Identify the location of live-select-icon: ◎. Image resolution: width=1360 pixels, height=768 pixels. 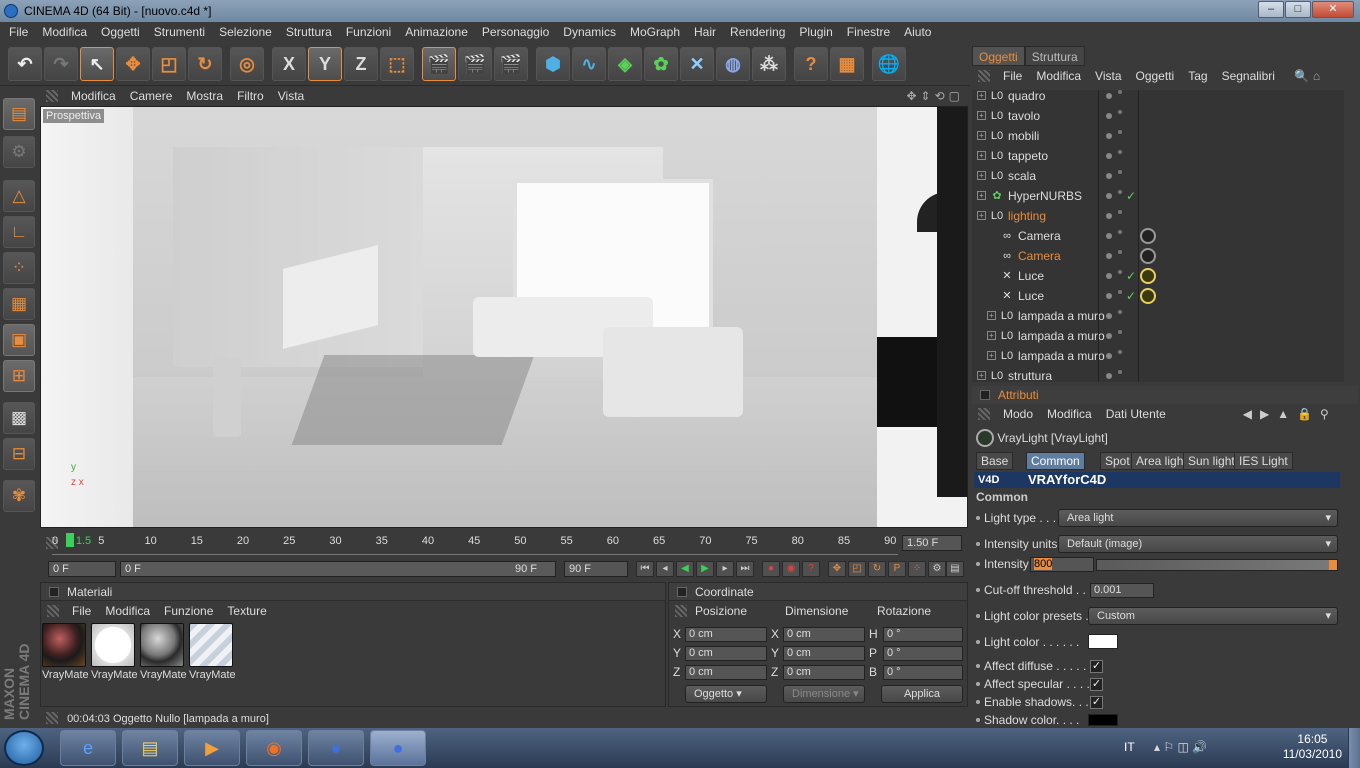
(247, 64).